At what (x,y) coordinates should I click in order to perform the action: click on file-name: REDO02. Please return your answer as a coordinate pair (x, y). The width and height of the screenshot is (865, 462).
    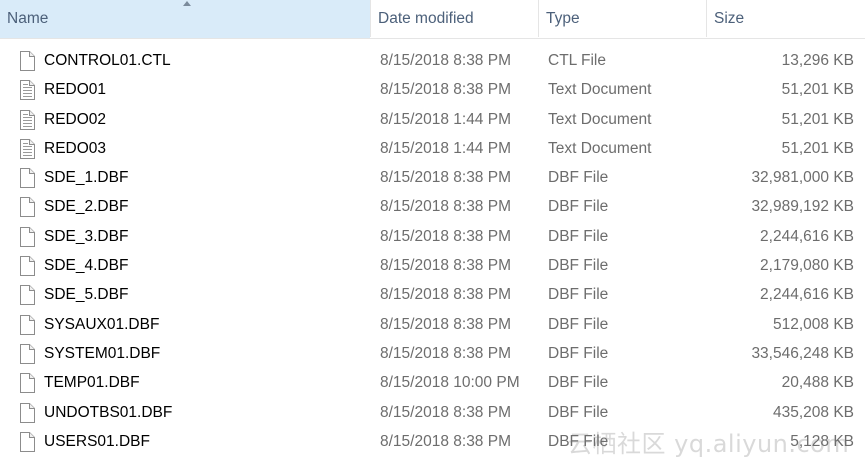
    Looking at the image, I should click on (75, 119).